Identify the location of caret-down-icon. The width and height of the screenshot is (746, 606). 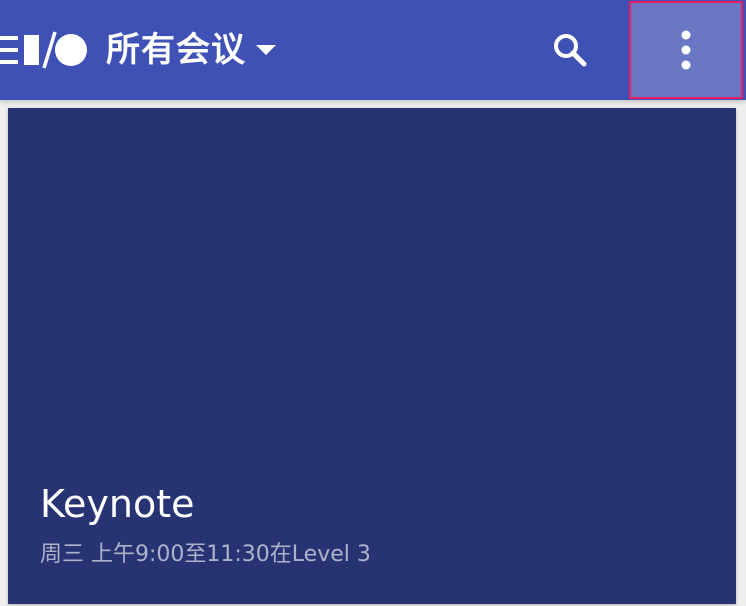
(266, 50).